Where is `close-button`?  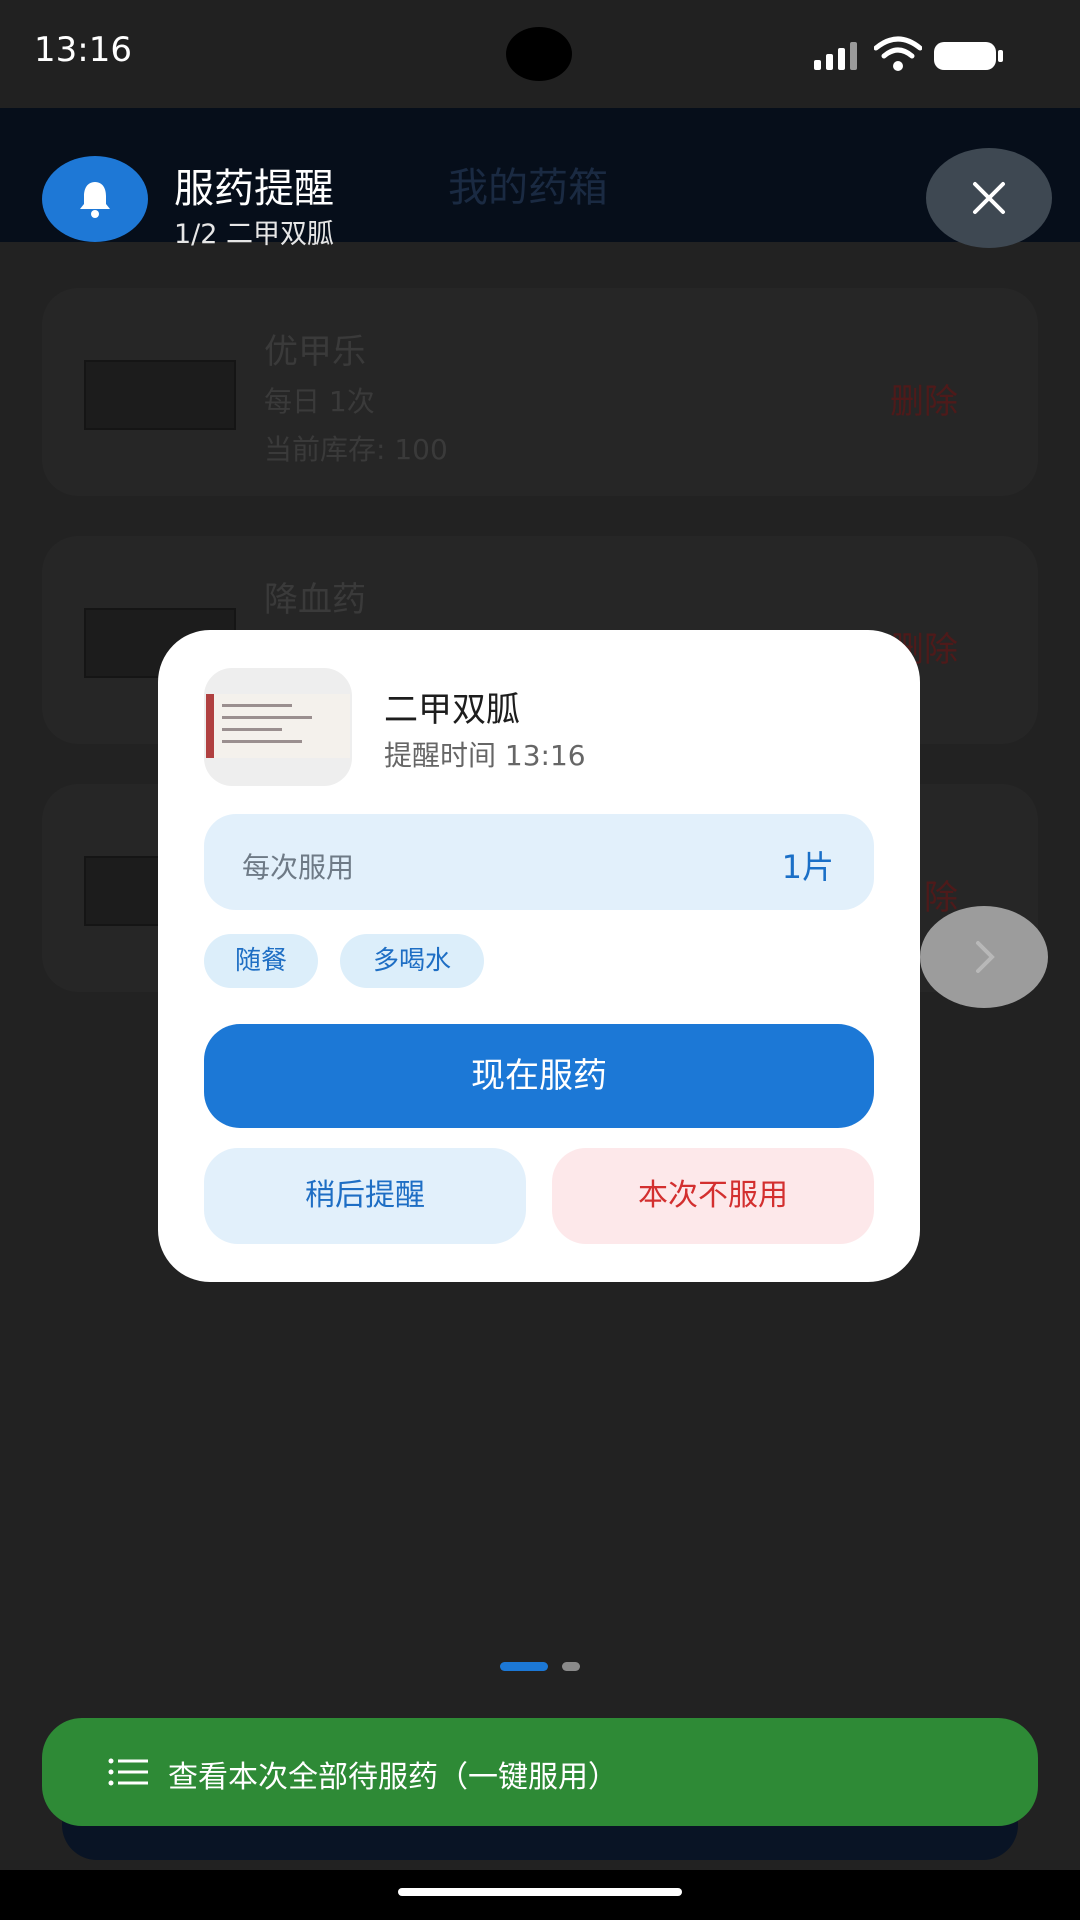
close-button is located at coordinates (989, 198).